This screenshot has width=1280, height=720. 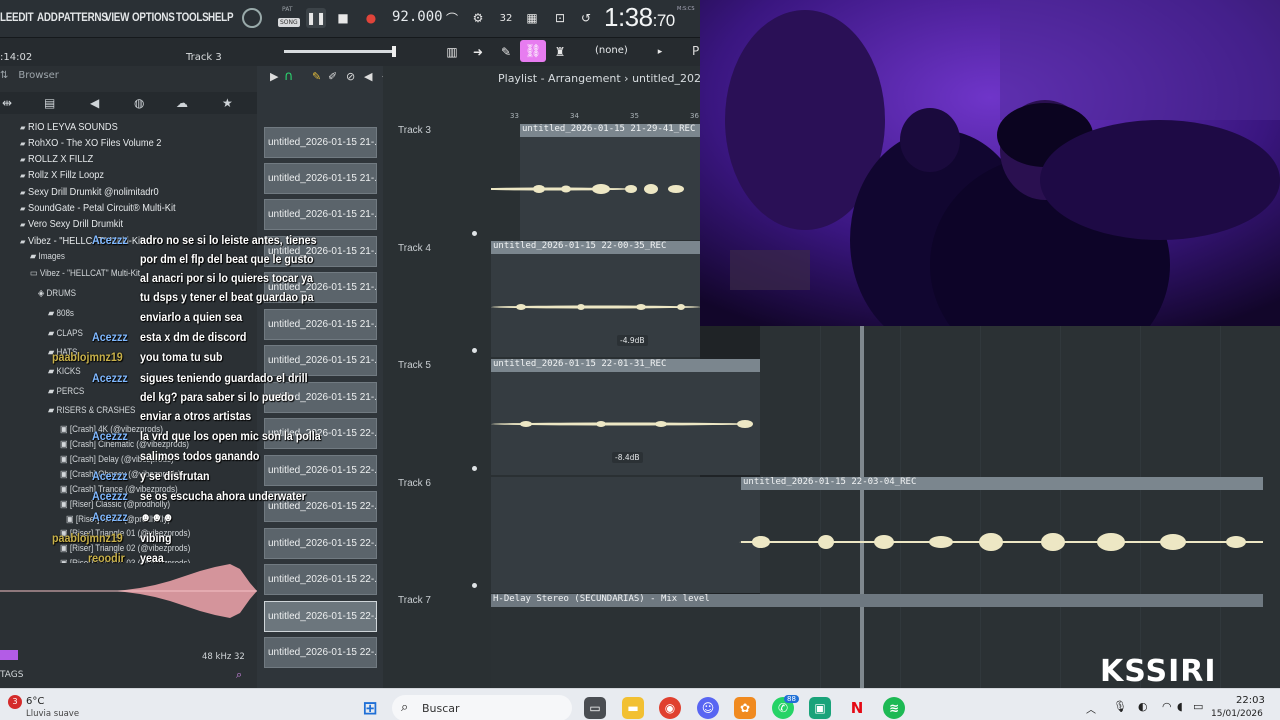 What do you see at coordinates (560, 52) in the screenshot?
I see `mixer-icon: ♜` at bounding box center [560, 52].